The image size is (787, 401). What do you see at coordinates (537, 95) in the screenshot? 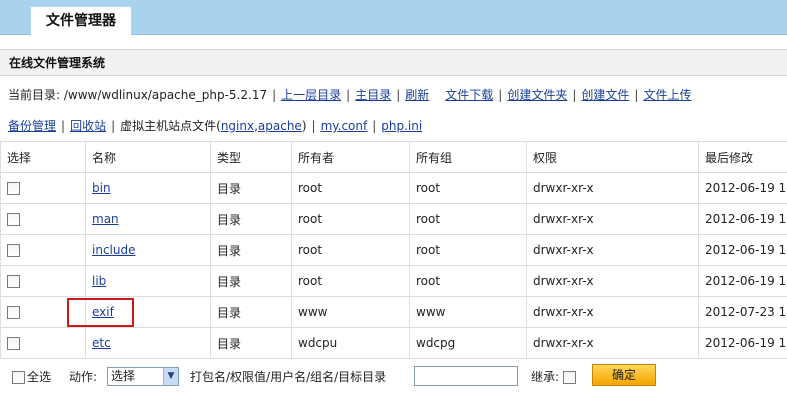
I see `new-folder-link: 创建文件夹` at bounding box center [537, 95].